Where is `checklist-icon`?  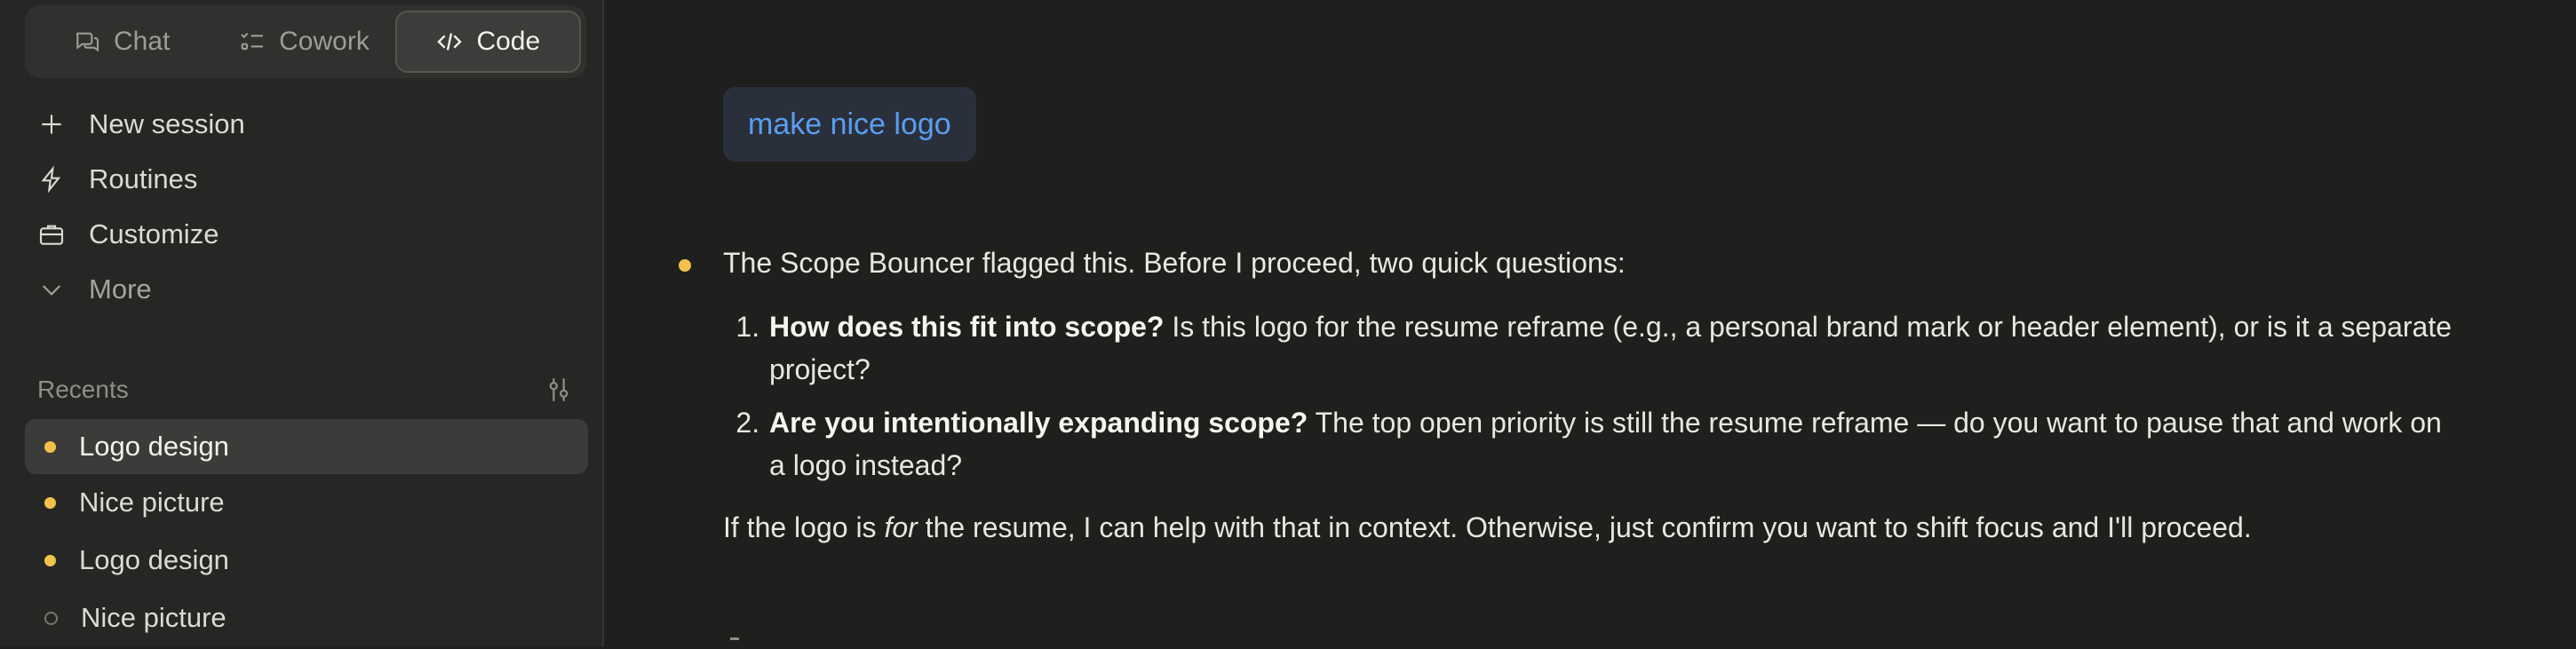
checklist-icon is located at coordinates (252, 42).